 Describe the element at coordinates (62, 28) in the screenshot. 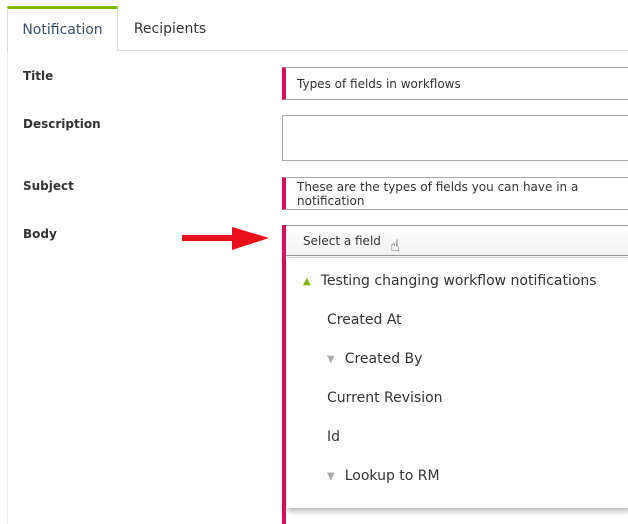

I see `tab-notification: Notification` at that location.